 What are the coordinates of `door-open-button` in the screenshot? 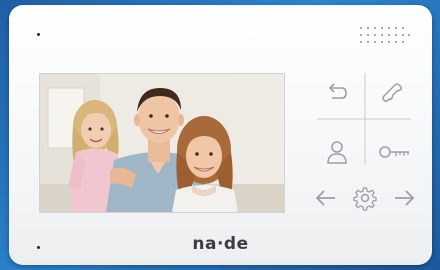 It's located at (394, 152).